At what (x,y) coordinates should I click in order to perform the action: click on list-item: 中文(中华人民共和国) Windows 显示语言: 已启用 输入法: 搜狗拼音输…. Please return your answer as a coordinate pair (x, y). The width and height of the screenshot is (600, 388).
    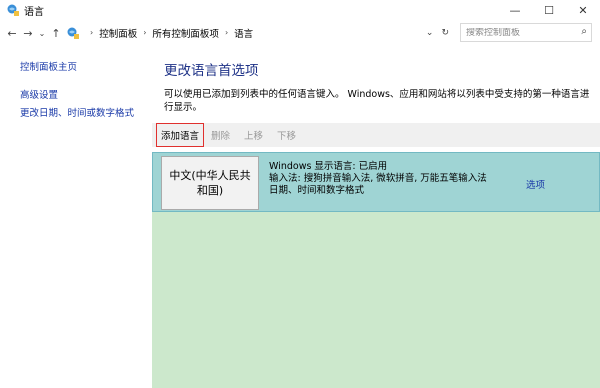
    Looking at the image, I should click on (376, 182).